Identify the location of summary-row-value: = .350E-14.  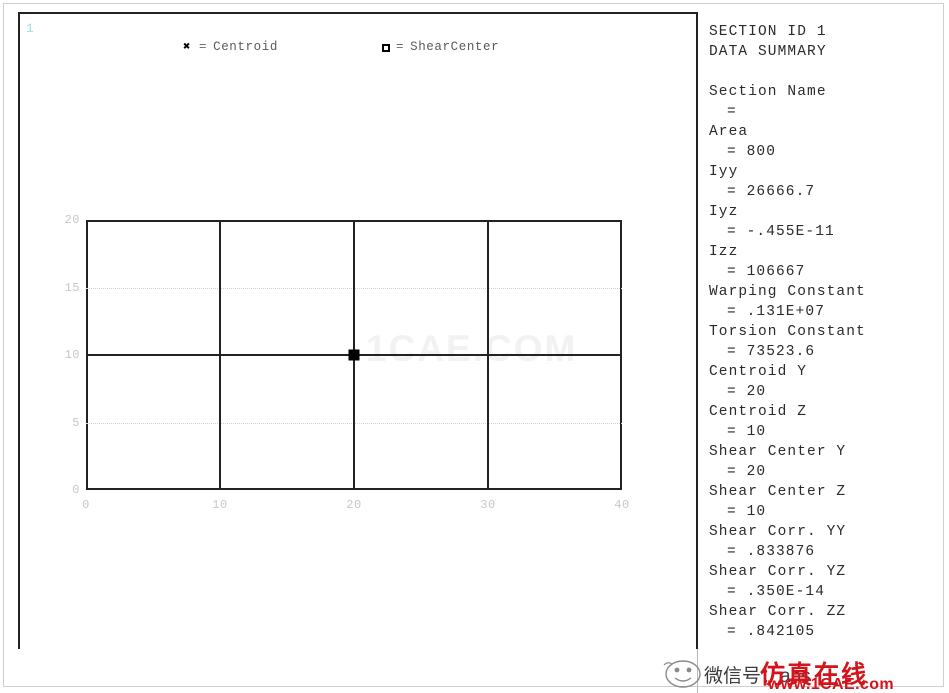
(776, 592).